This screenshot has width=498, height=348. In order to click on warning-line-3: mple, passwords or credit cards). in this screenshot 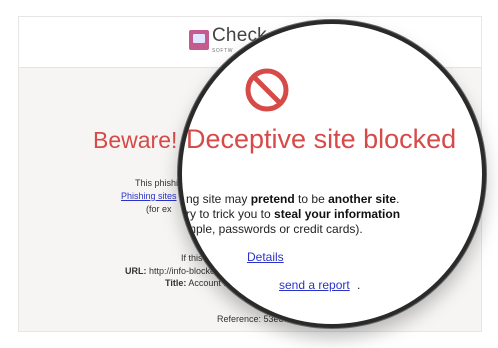, I will do `click(274, 229)`.